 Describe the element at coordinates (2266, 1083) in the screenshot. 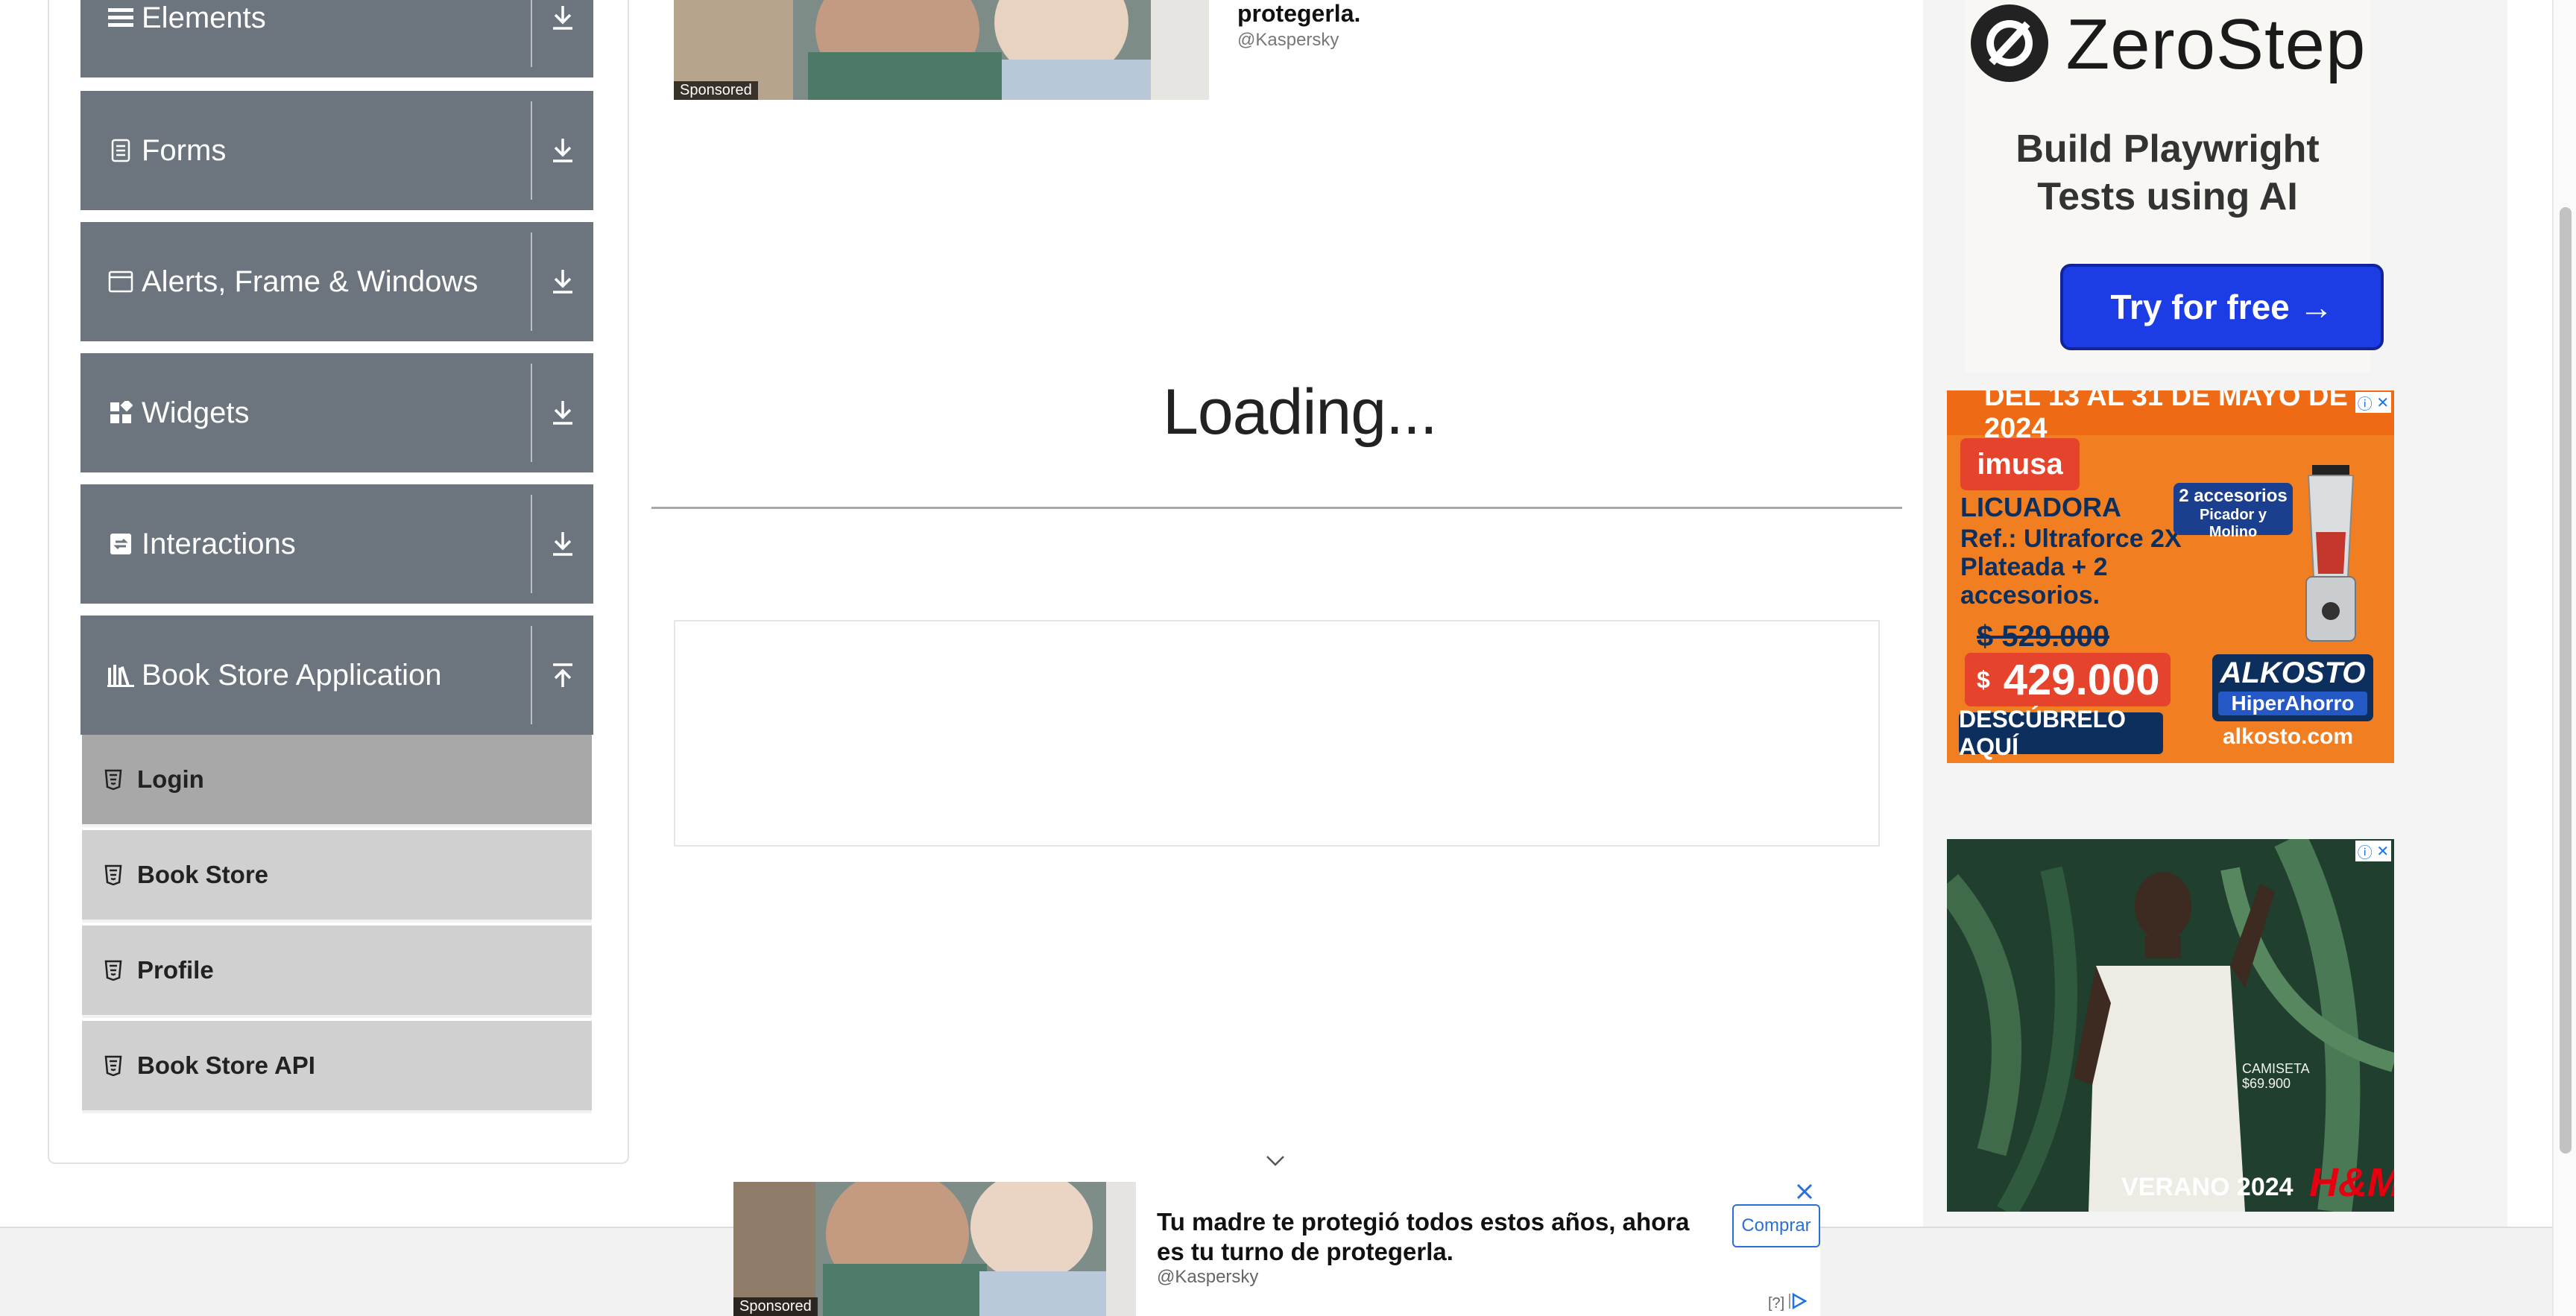

I see `caption-price: $69.900` at that location.